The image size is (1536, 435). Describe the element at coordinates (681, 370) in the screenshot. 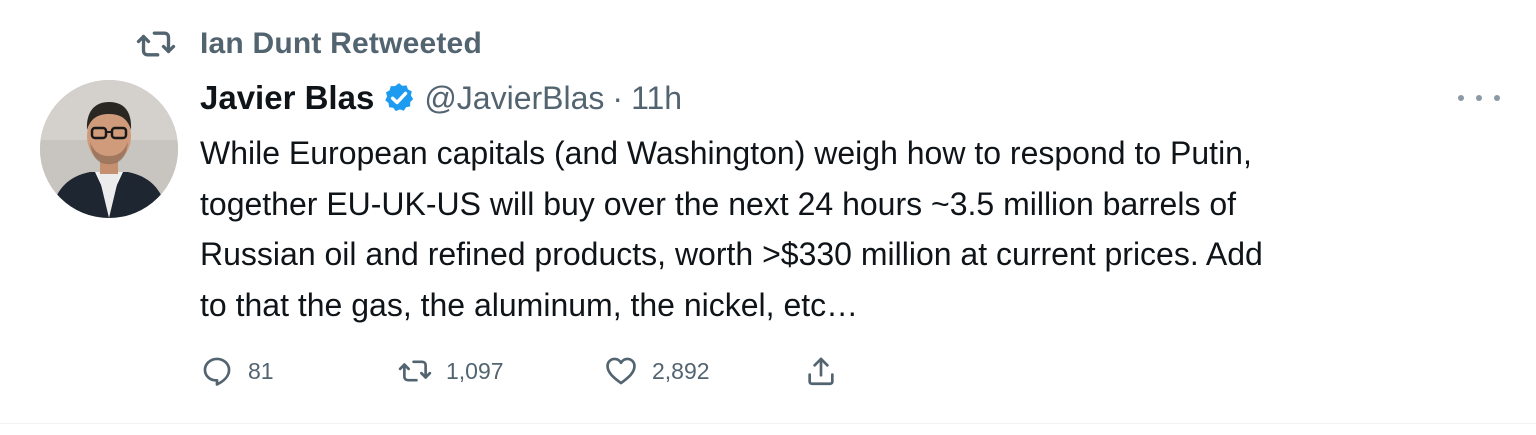

I see `like-count: 2,892` at that location.